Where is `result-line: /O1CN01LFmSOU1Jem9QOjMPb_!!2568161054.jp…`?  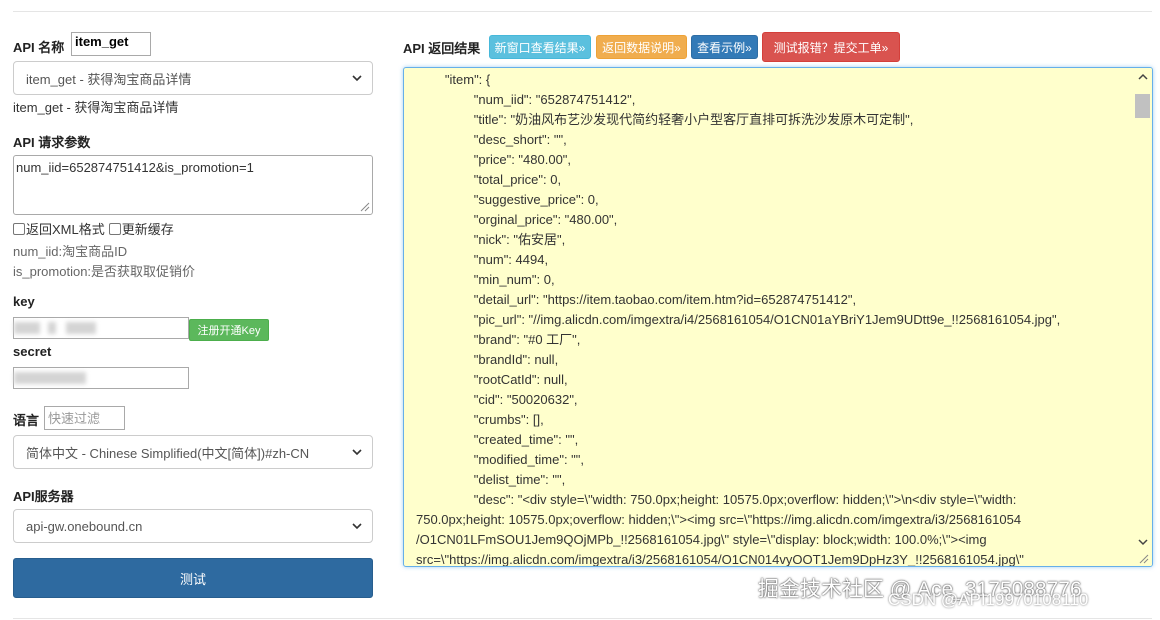
result-line: /O1CN01LFmSOU1Jem9QOjMPb_!!2568161054.jp… is located at coordinates (701, 539).